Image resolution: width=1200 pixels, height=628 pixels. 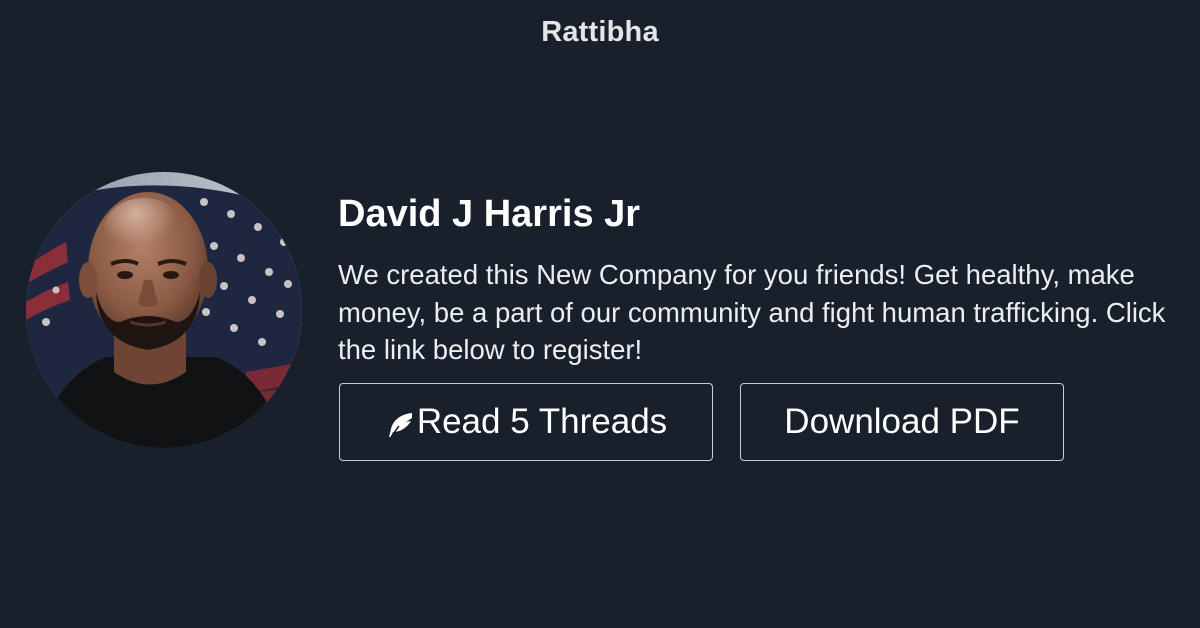 I want to click on author-name: David J Harris Jr, so click(x=489, y=214).